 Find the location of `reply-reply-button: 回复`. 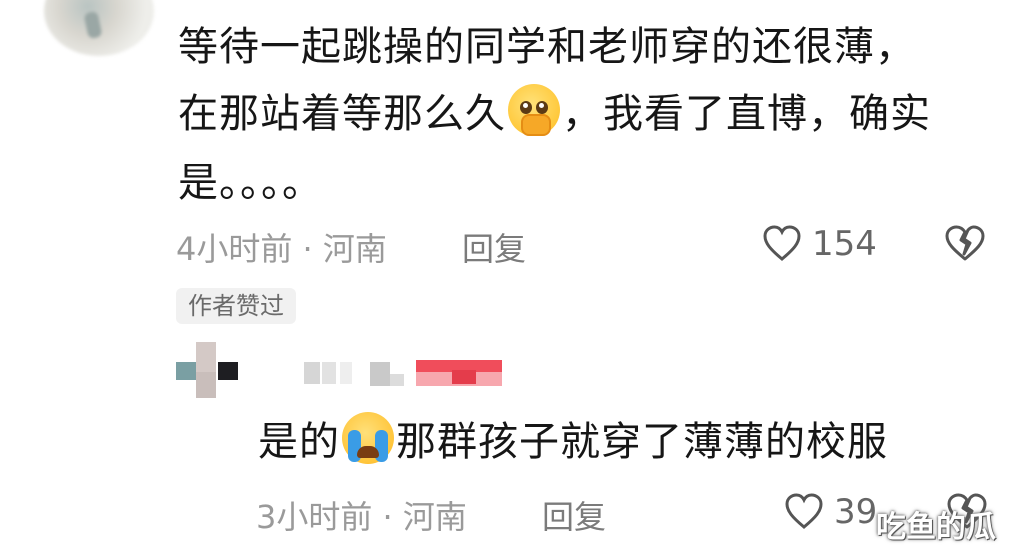

reply-reply-button: 回复 is located at coordinates (574, 515).